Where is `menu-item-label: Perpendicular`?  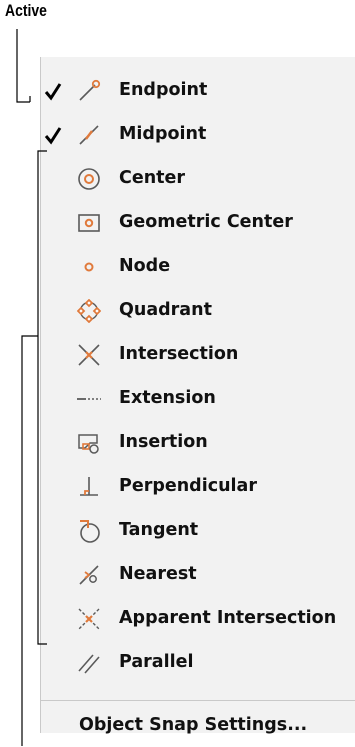 menu-item-label: Perpendicular is located at coordinates (188, 486).